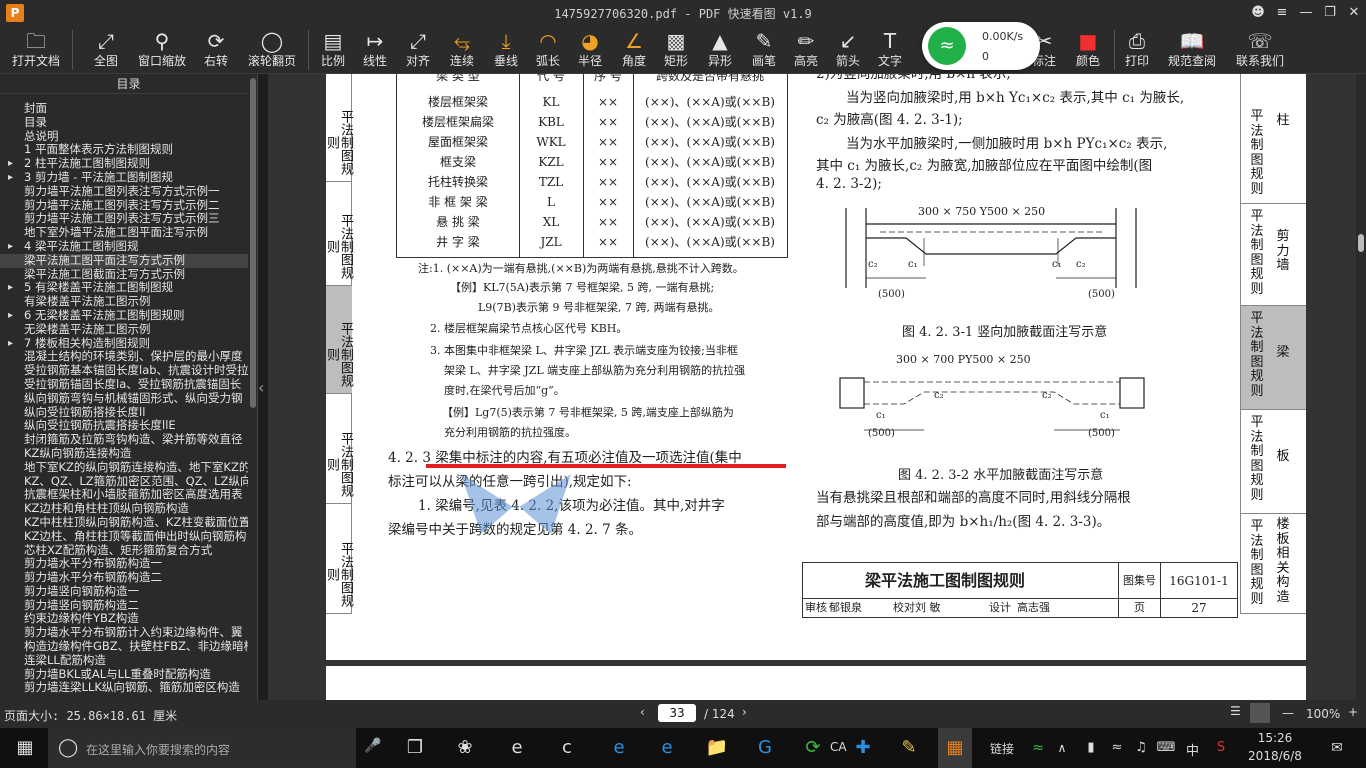 The width and height of the screenshot is (1366, 768). What do you see at coordinates (1354, 13) in the screenshot?
I see `close-button: ✕` at bounding box center [1354, 13].